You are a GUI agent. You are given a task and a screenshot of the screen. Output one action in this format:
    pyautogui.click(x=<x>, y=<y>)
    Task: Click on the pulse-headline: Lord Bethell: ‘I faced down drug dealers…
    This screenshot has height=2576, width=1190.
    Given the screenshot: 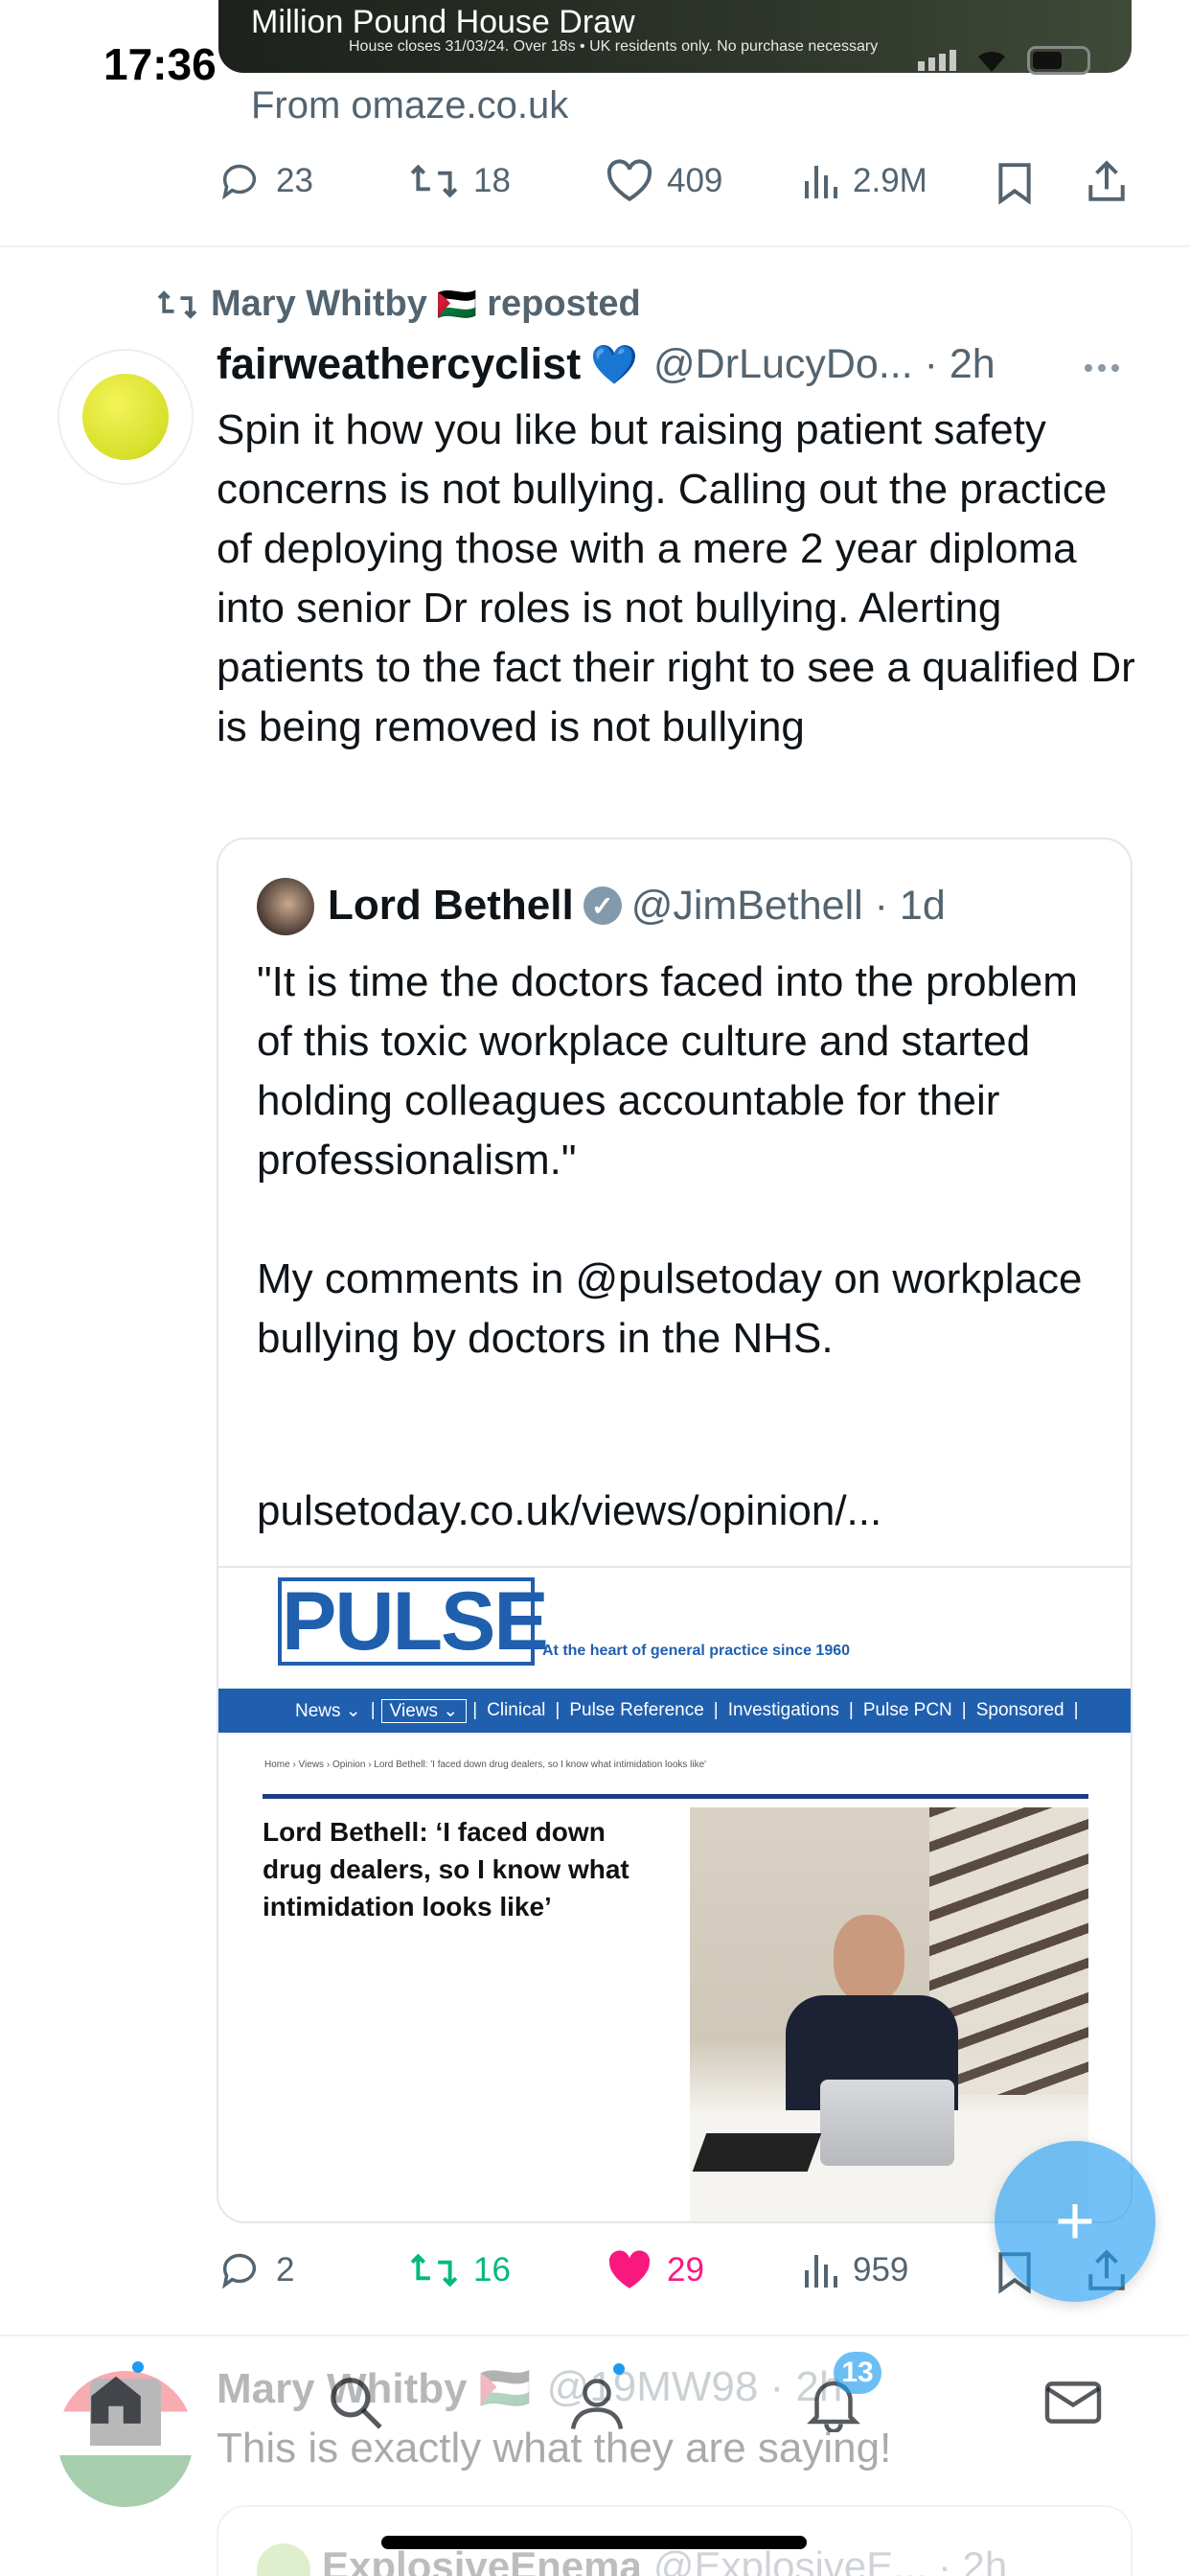 What is the action you would take?
    pyautogui.click(x=446, y=1869)
    